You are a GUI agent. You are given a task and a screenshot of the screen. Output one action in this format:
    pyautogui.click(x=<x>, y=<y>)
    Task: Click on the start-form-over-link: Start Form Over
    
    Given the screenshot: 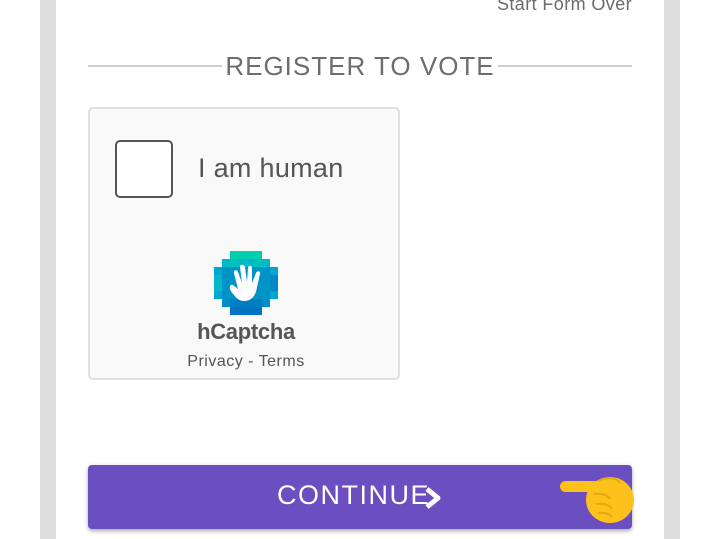 What is the action you would take?
    pyautogui.click(x=536, y=7)
    